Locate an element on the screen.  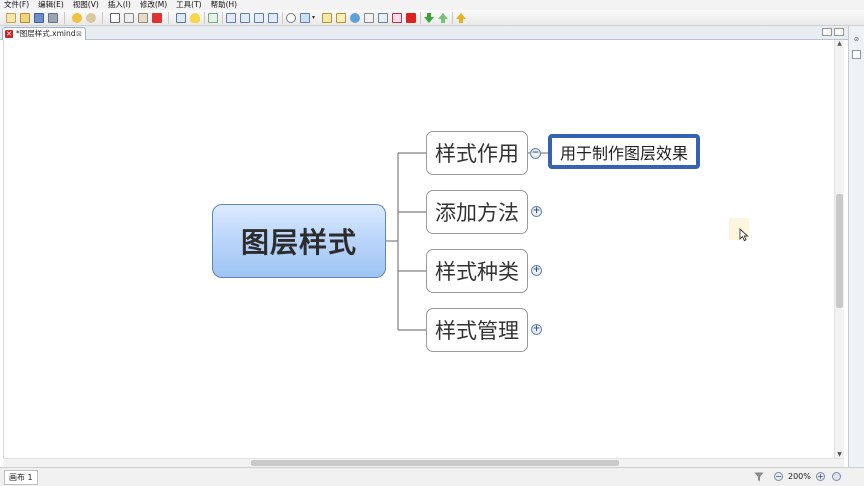
notes-icon is located at coordinates (341, 18).